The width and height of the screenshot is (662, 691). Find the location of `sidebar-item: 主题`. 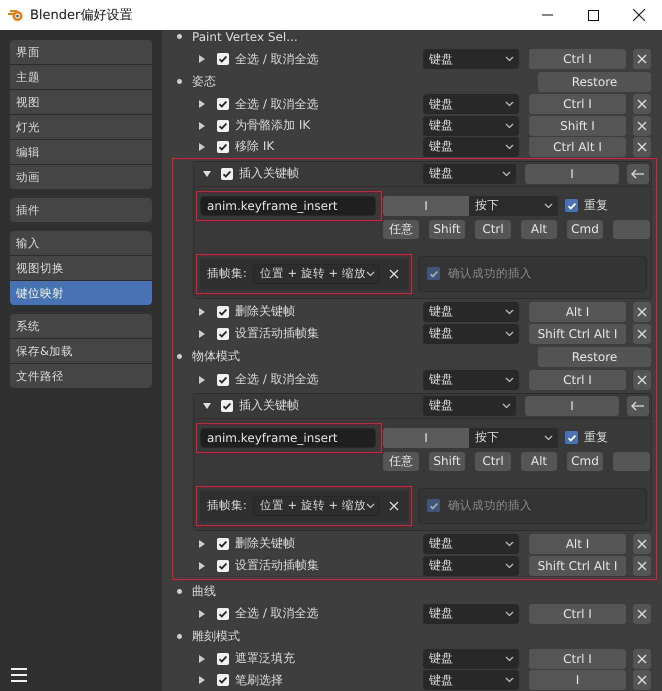

sidebar-item: 主题 is located at coordinates (81, 77).